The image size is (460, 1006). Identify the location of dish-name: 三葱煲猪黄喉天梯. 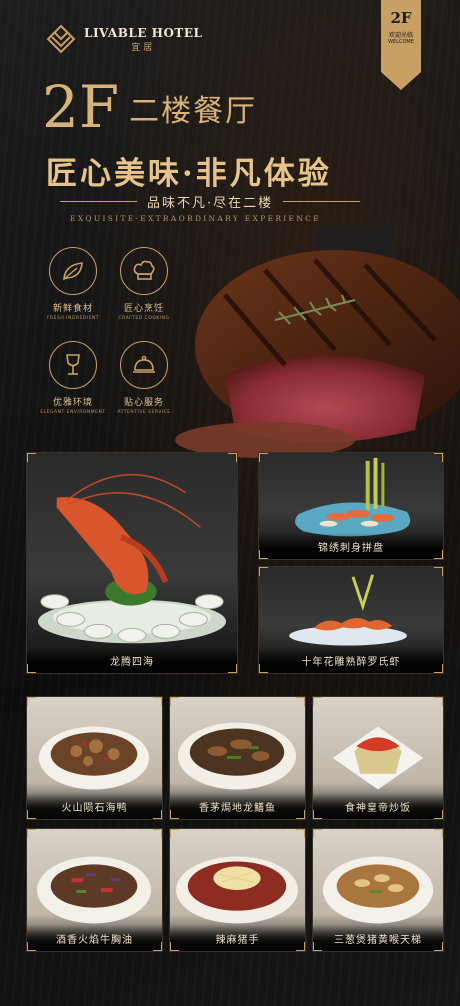
(378, 938).